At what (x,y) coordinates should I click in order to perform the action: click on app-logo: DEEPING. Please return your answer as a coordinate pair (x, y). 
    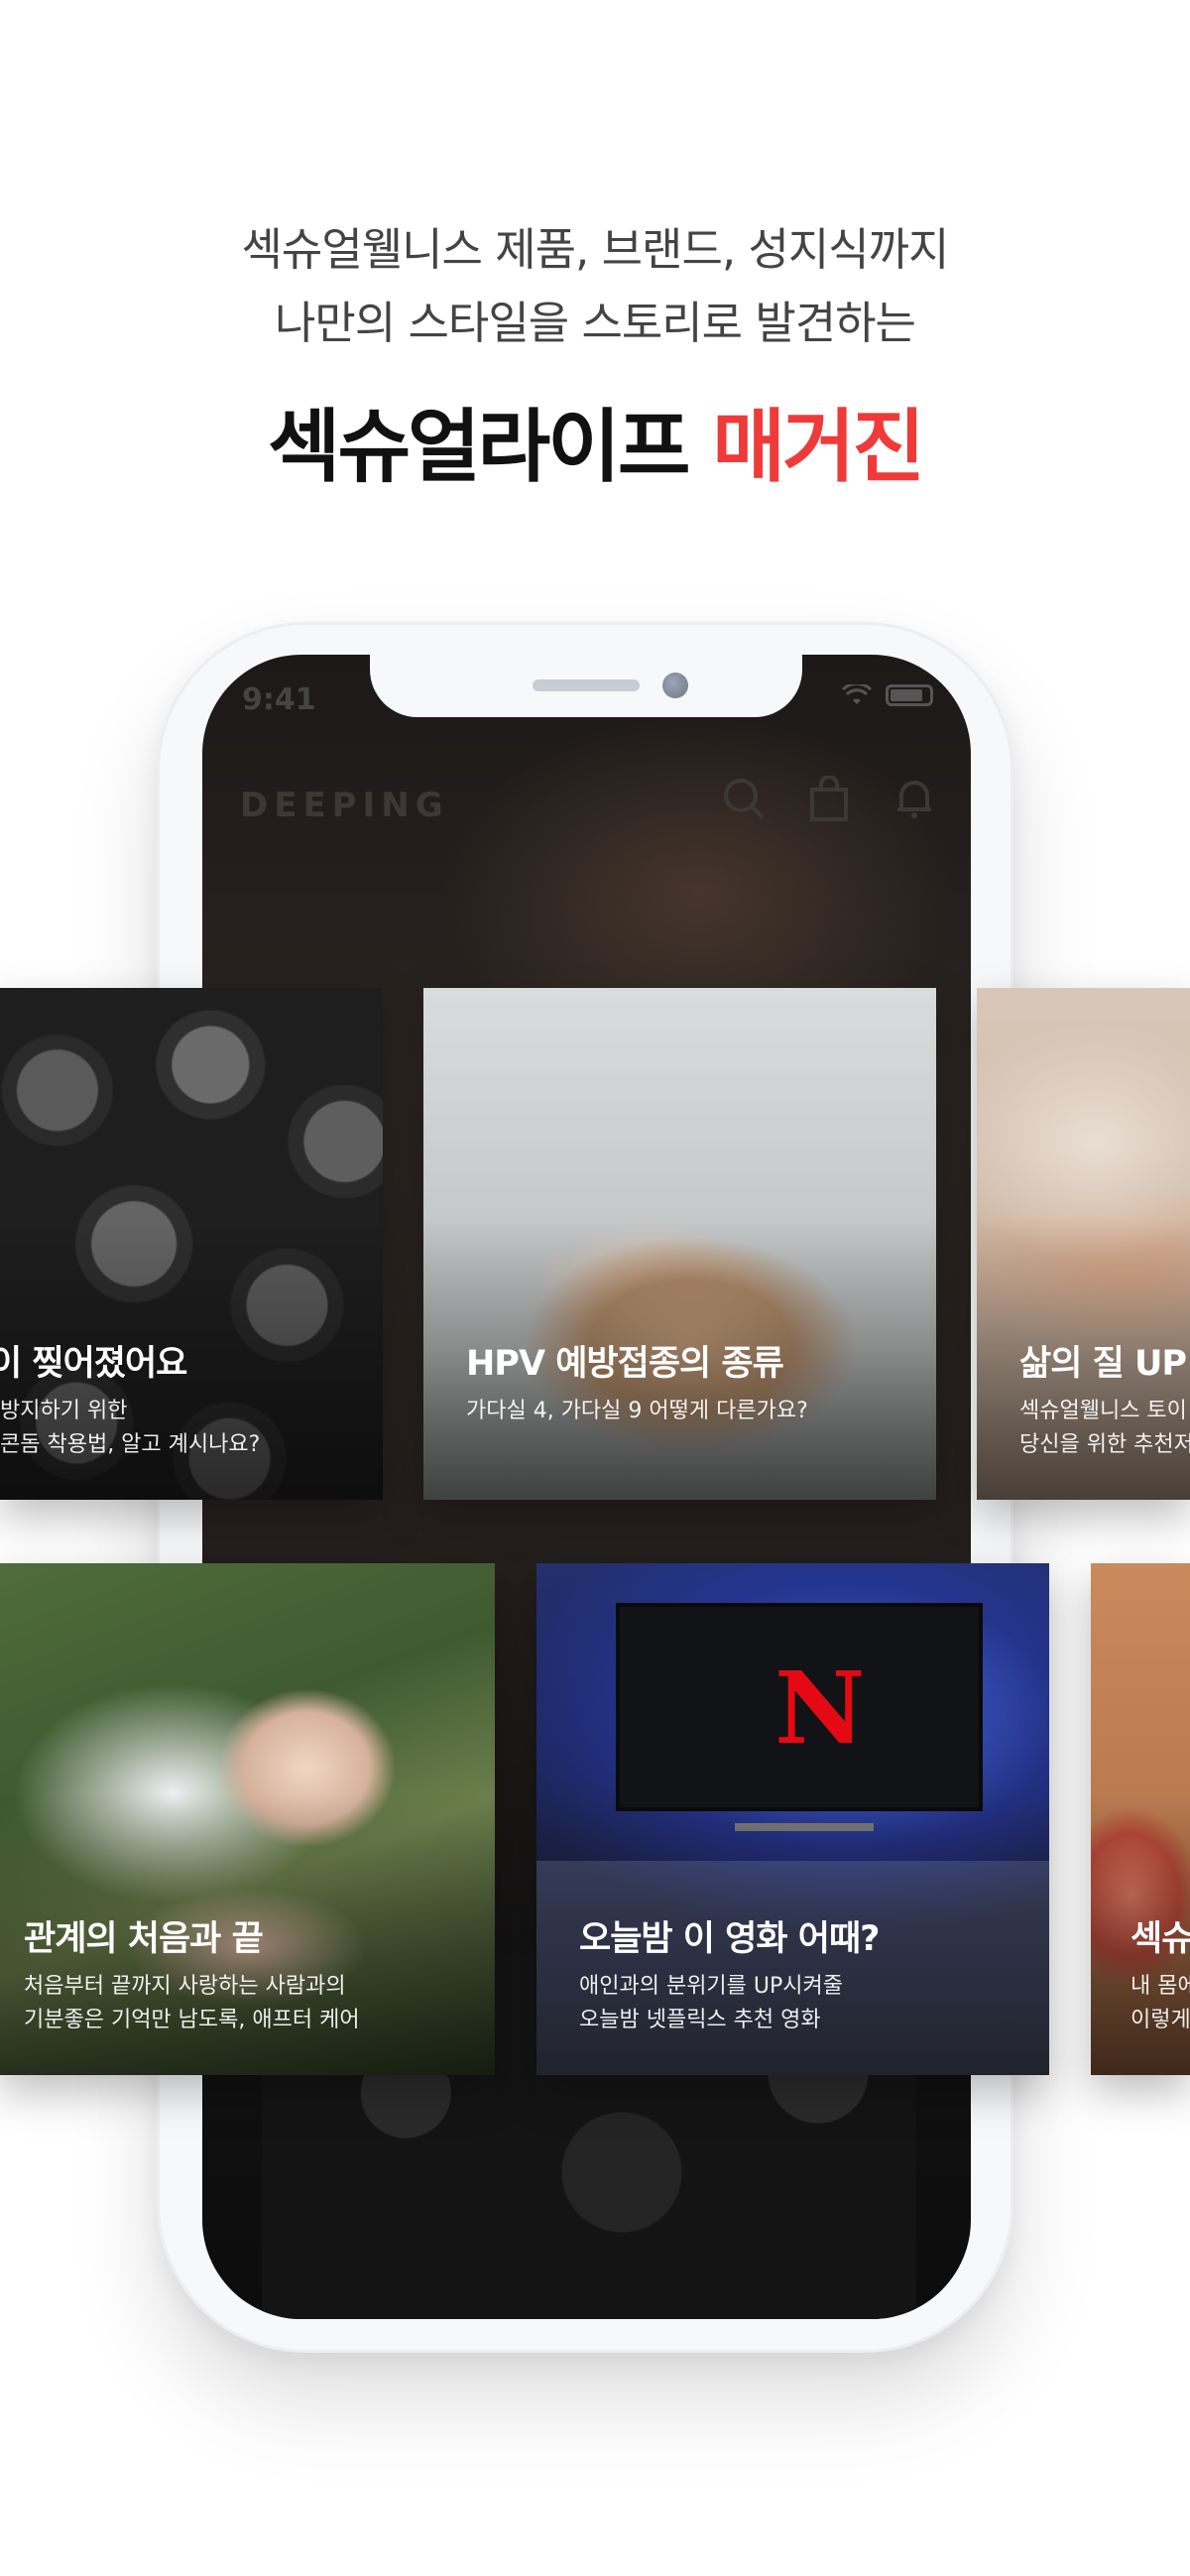
    Looking at the image, I should click on (344, 805).